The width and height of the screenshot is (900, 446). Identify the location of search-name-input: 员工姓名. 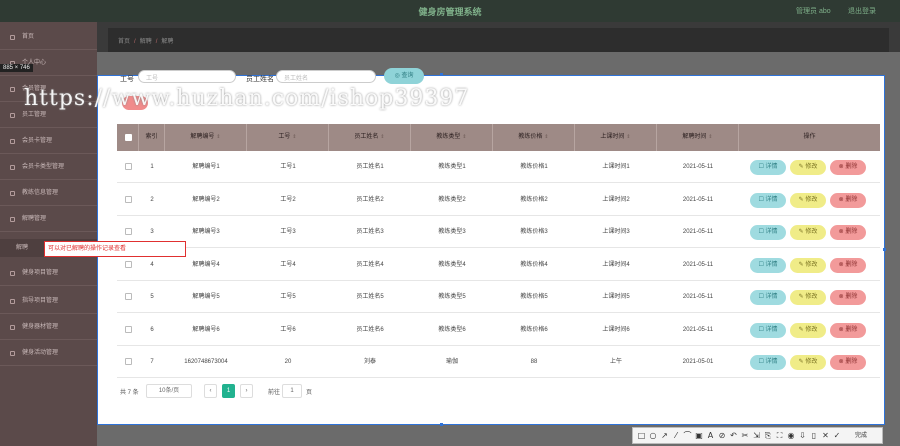
(326, 76).